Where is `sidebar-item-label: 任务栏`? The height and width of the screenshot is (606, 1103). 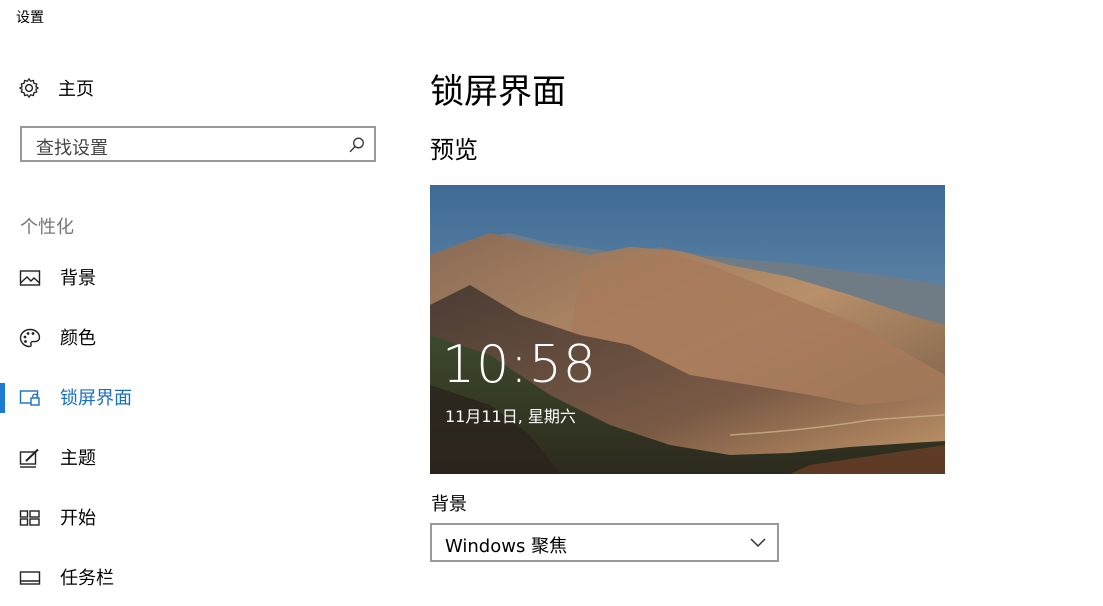
sidebar-item-label: 任务栏 is located at coordinates (87, 578).